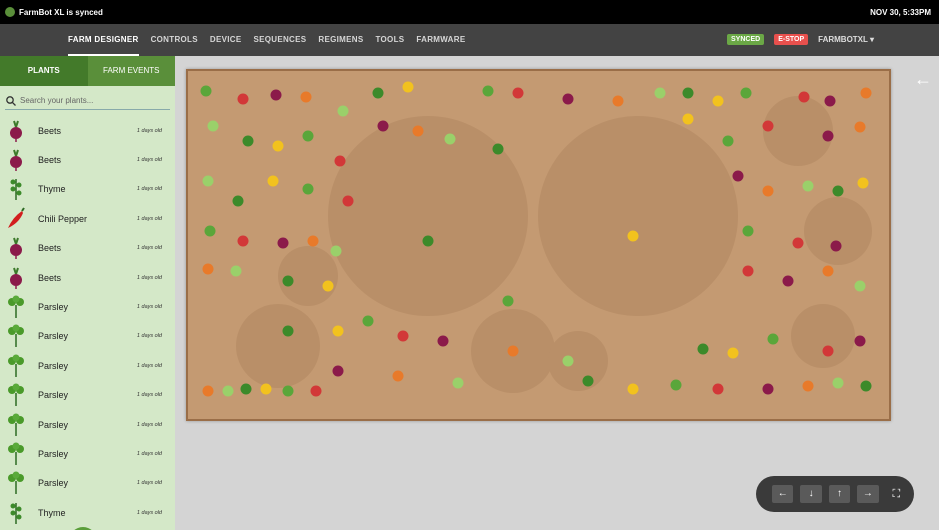 Image resolution: width=939 pixels, height=530 pixels. I want to click on tab-farm-designer: FARM DESIGNER, so click(103, 40).